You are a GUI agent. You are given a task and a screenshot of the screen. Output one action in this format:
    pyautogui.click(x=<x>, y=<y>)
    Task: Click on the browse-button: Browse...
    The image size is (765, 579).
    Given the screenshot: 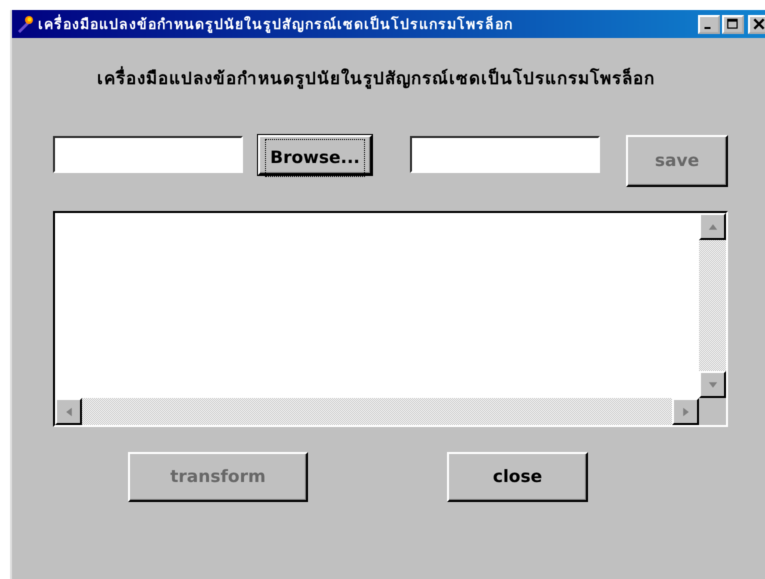 What is the action you would take?
    pyautogui.click(x=315, y=155)
    